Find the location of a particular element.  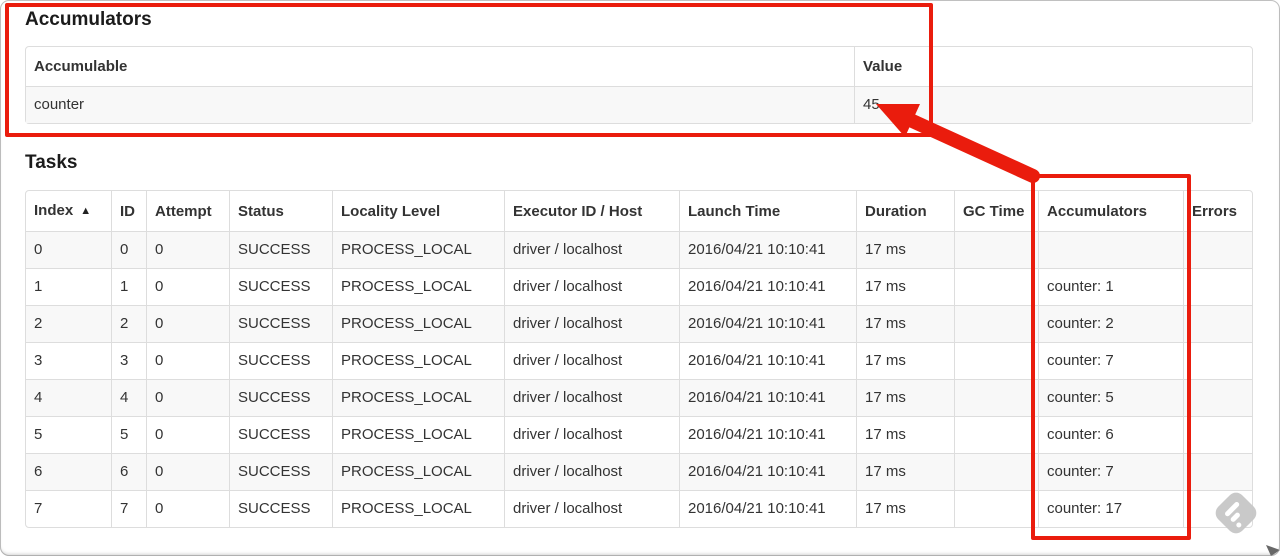

column-header-accumulable: Accumulable is located at coordinates (440, 66).